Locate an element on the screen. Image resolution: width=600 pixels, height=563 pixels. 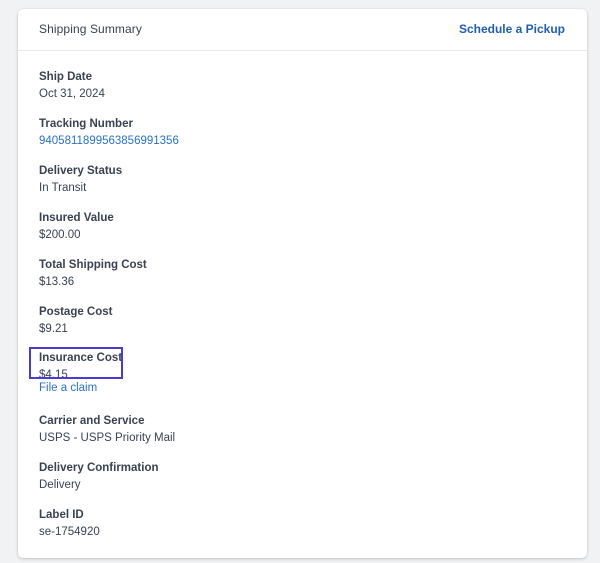
insurance-cost-field: Insurance Cost $4.15 is located at coordinates (80, 366).